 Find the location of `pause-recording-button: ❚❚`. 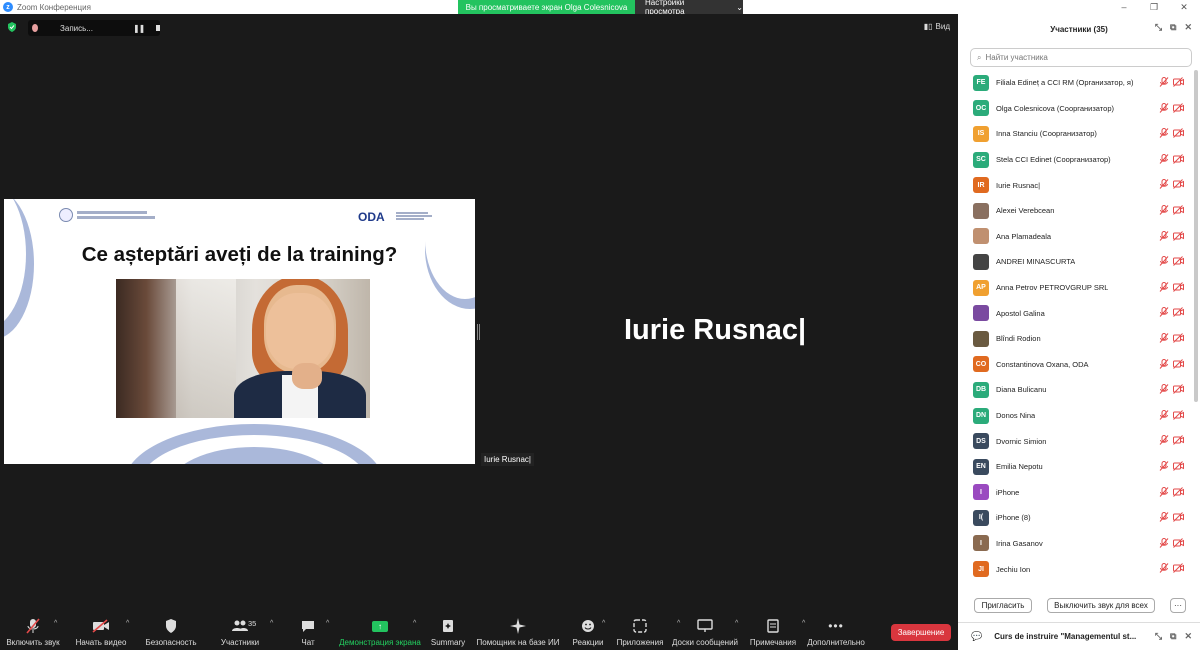

pause-recording-button: ❚❚ is located at coordinates (139, 28).